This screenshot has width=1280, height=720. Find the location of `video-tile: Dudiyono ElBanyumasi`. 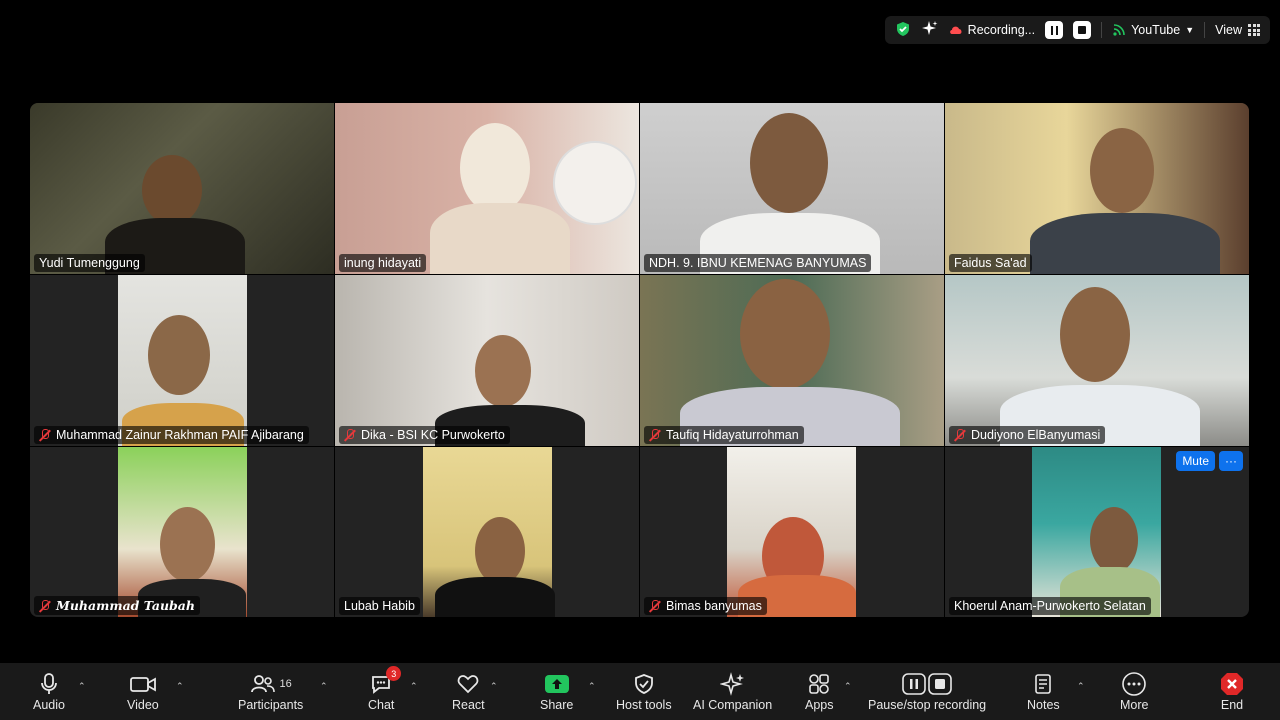

video-tile: Dudiyono ElBanyumasi is located at coordinates (1097, 360).